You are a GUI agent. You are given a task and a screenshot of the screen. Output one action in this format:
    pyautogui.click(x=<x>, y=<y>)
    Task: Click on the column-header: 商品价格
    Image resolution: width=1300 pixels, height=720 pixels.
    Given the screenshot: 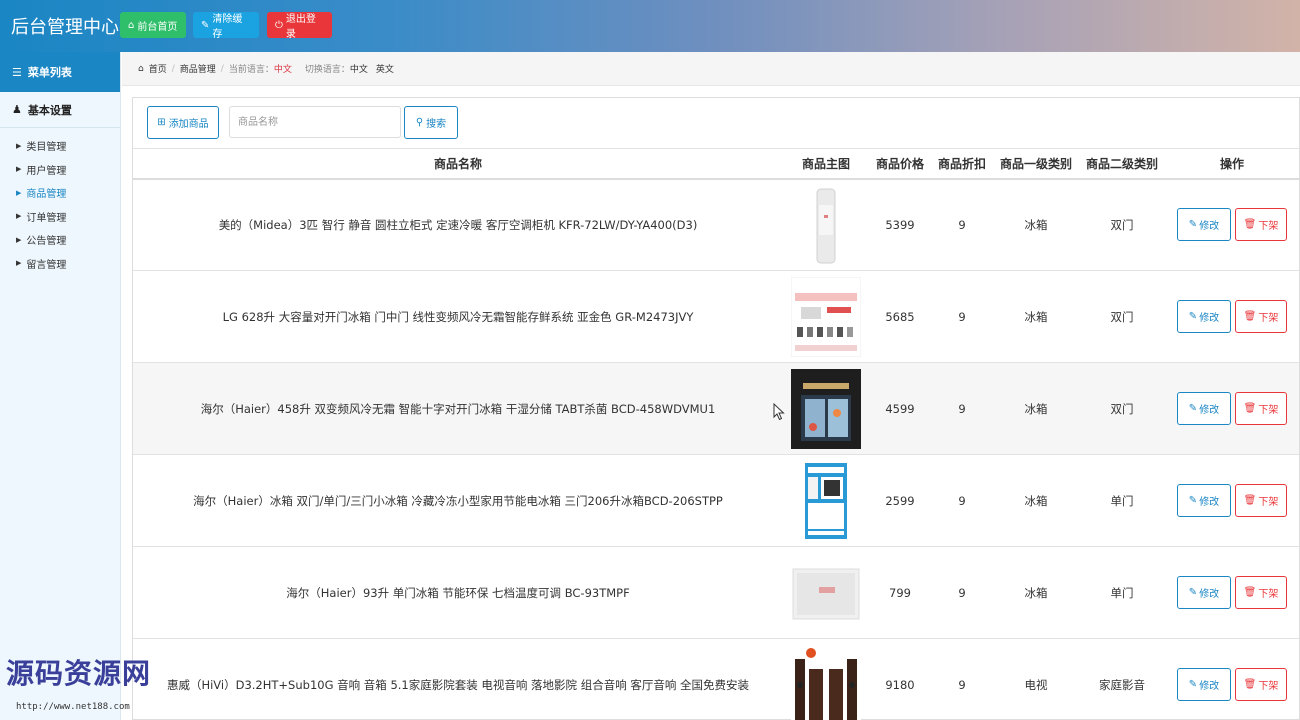 What is the action you would take?
    pyautogui.click(x=900, y=164)
    